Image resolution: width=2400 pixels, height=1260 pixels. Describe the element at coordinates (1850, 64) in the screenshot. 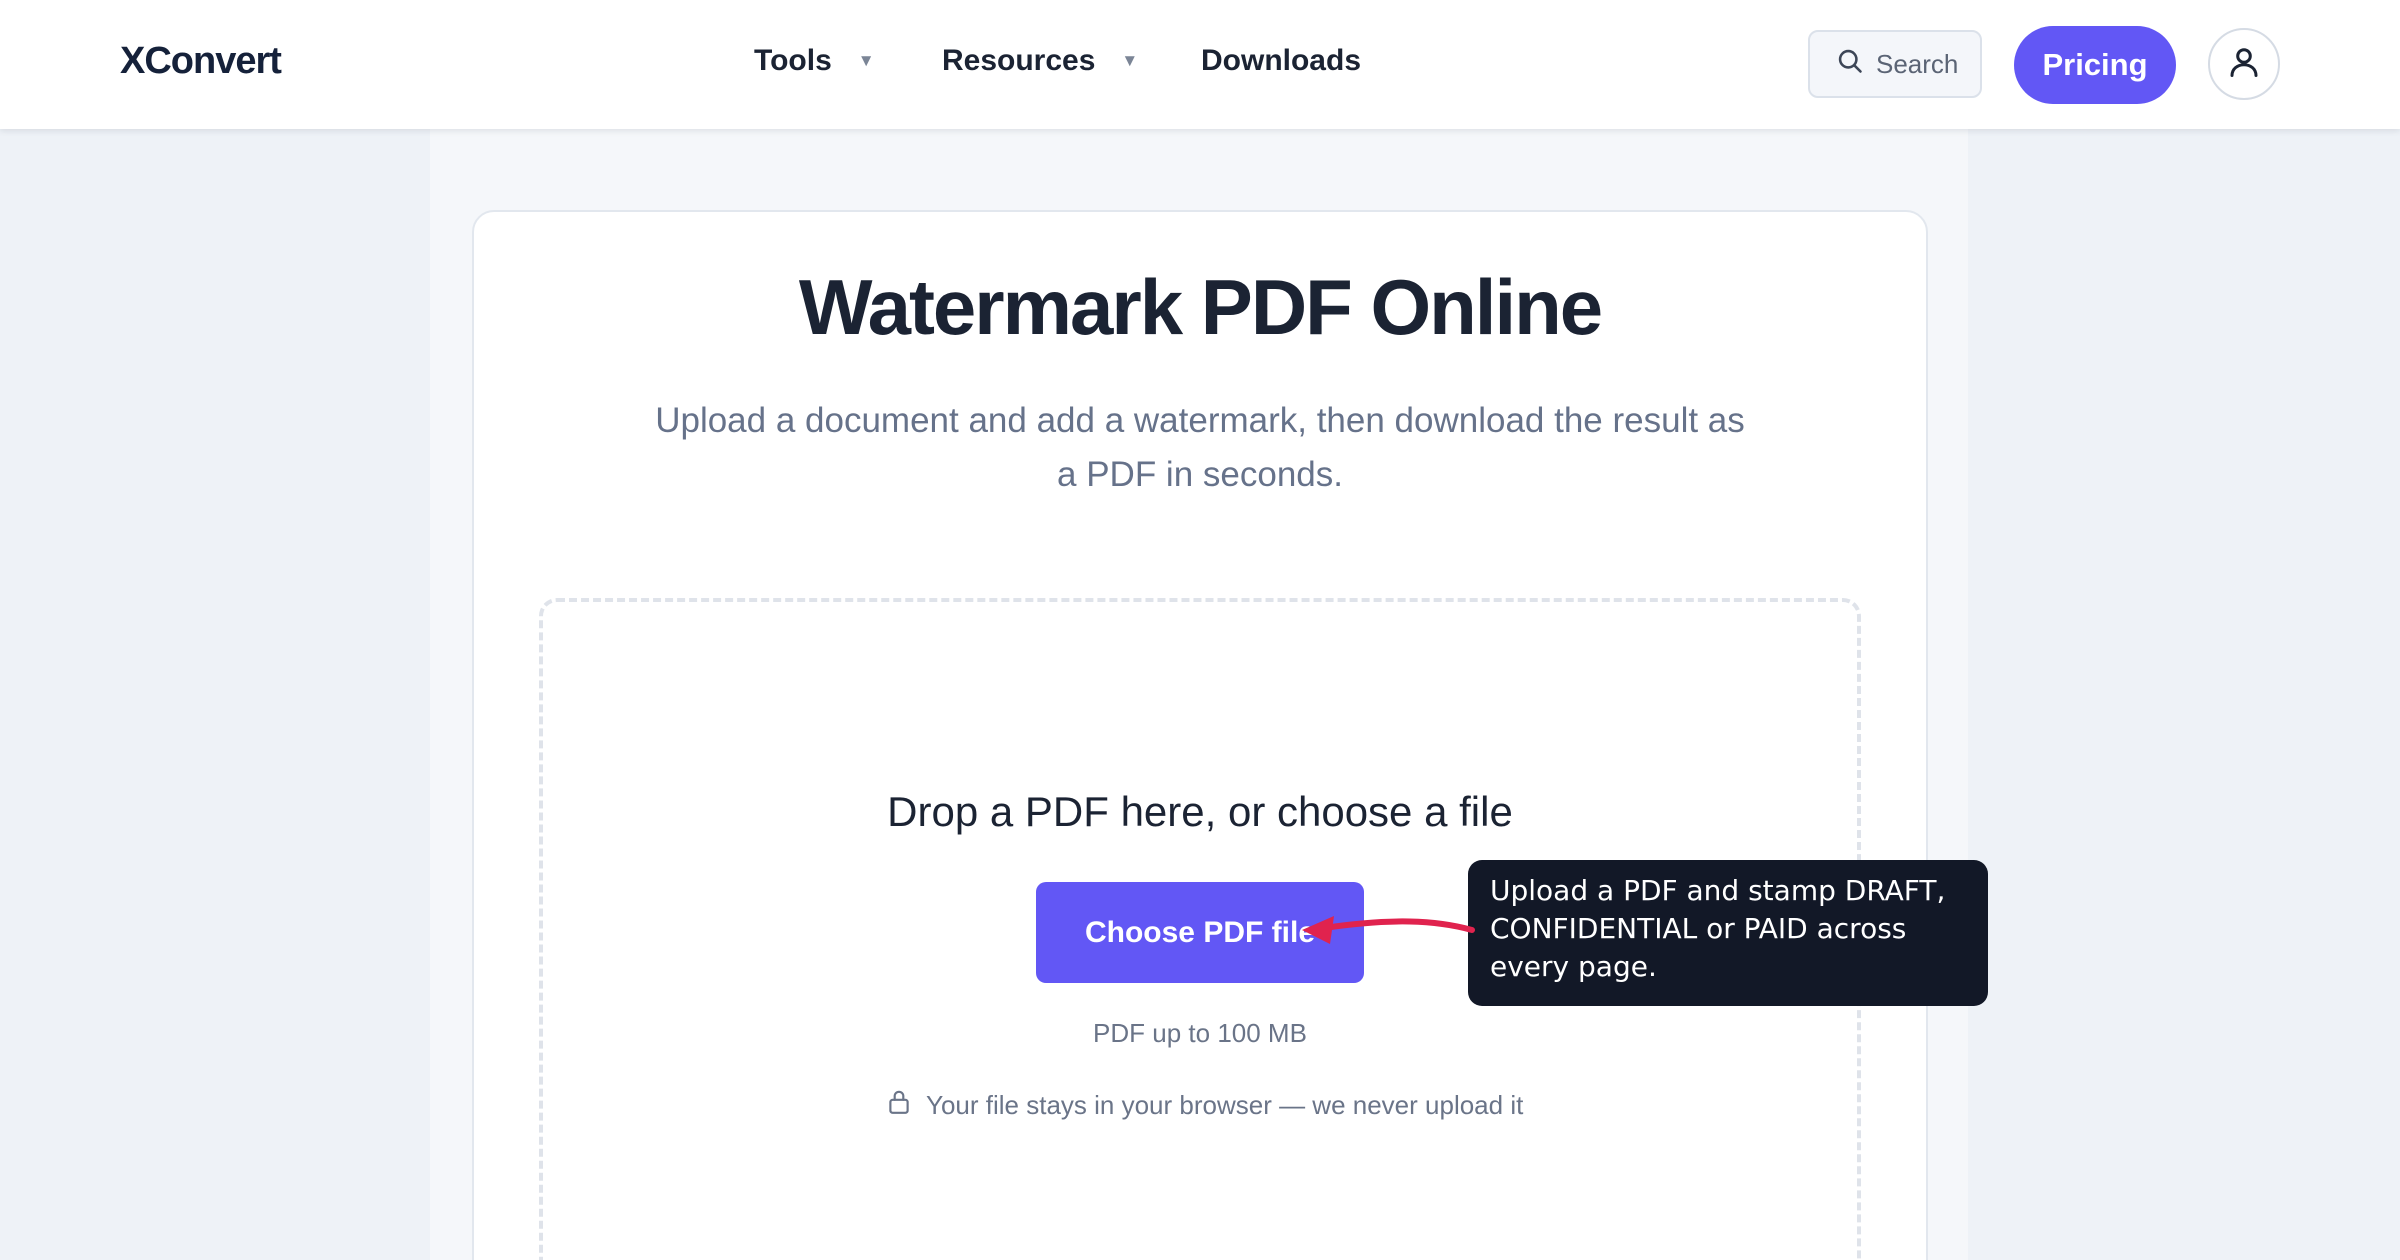

I see `search-icon` at that location.